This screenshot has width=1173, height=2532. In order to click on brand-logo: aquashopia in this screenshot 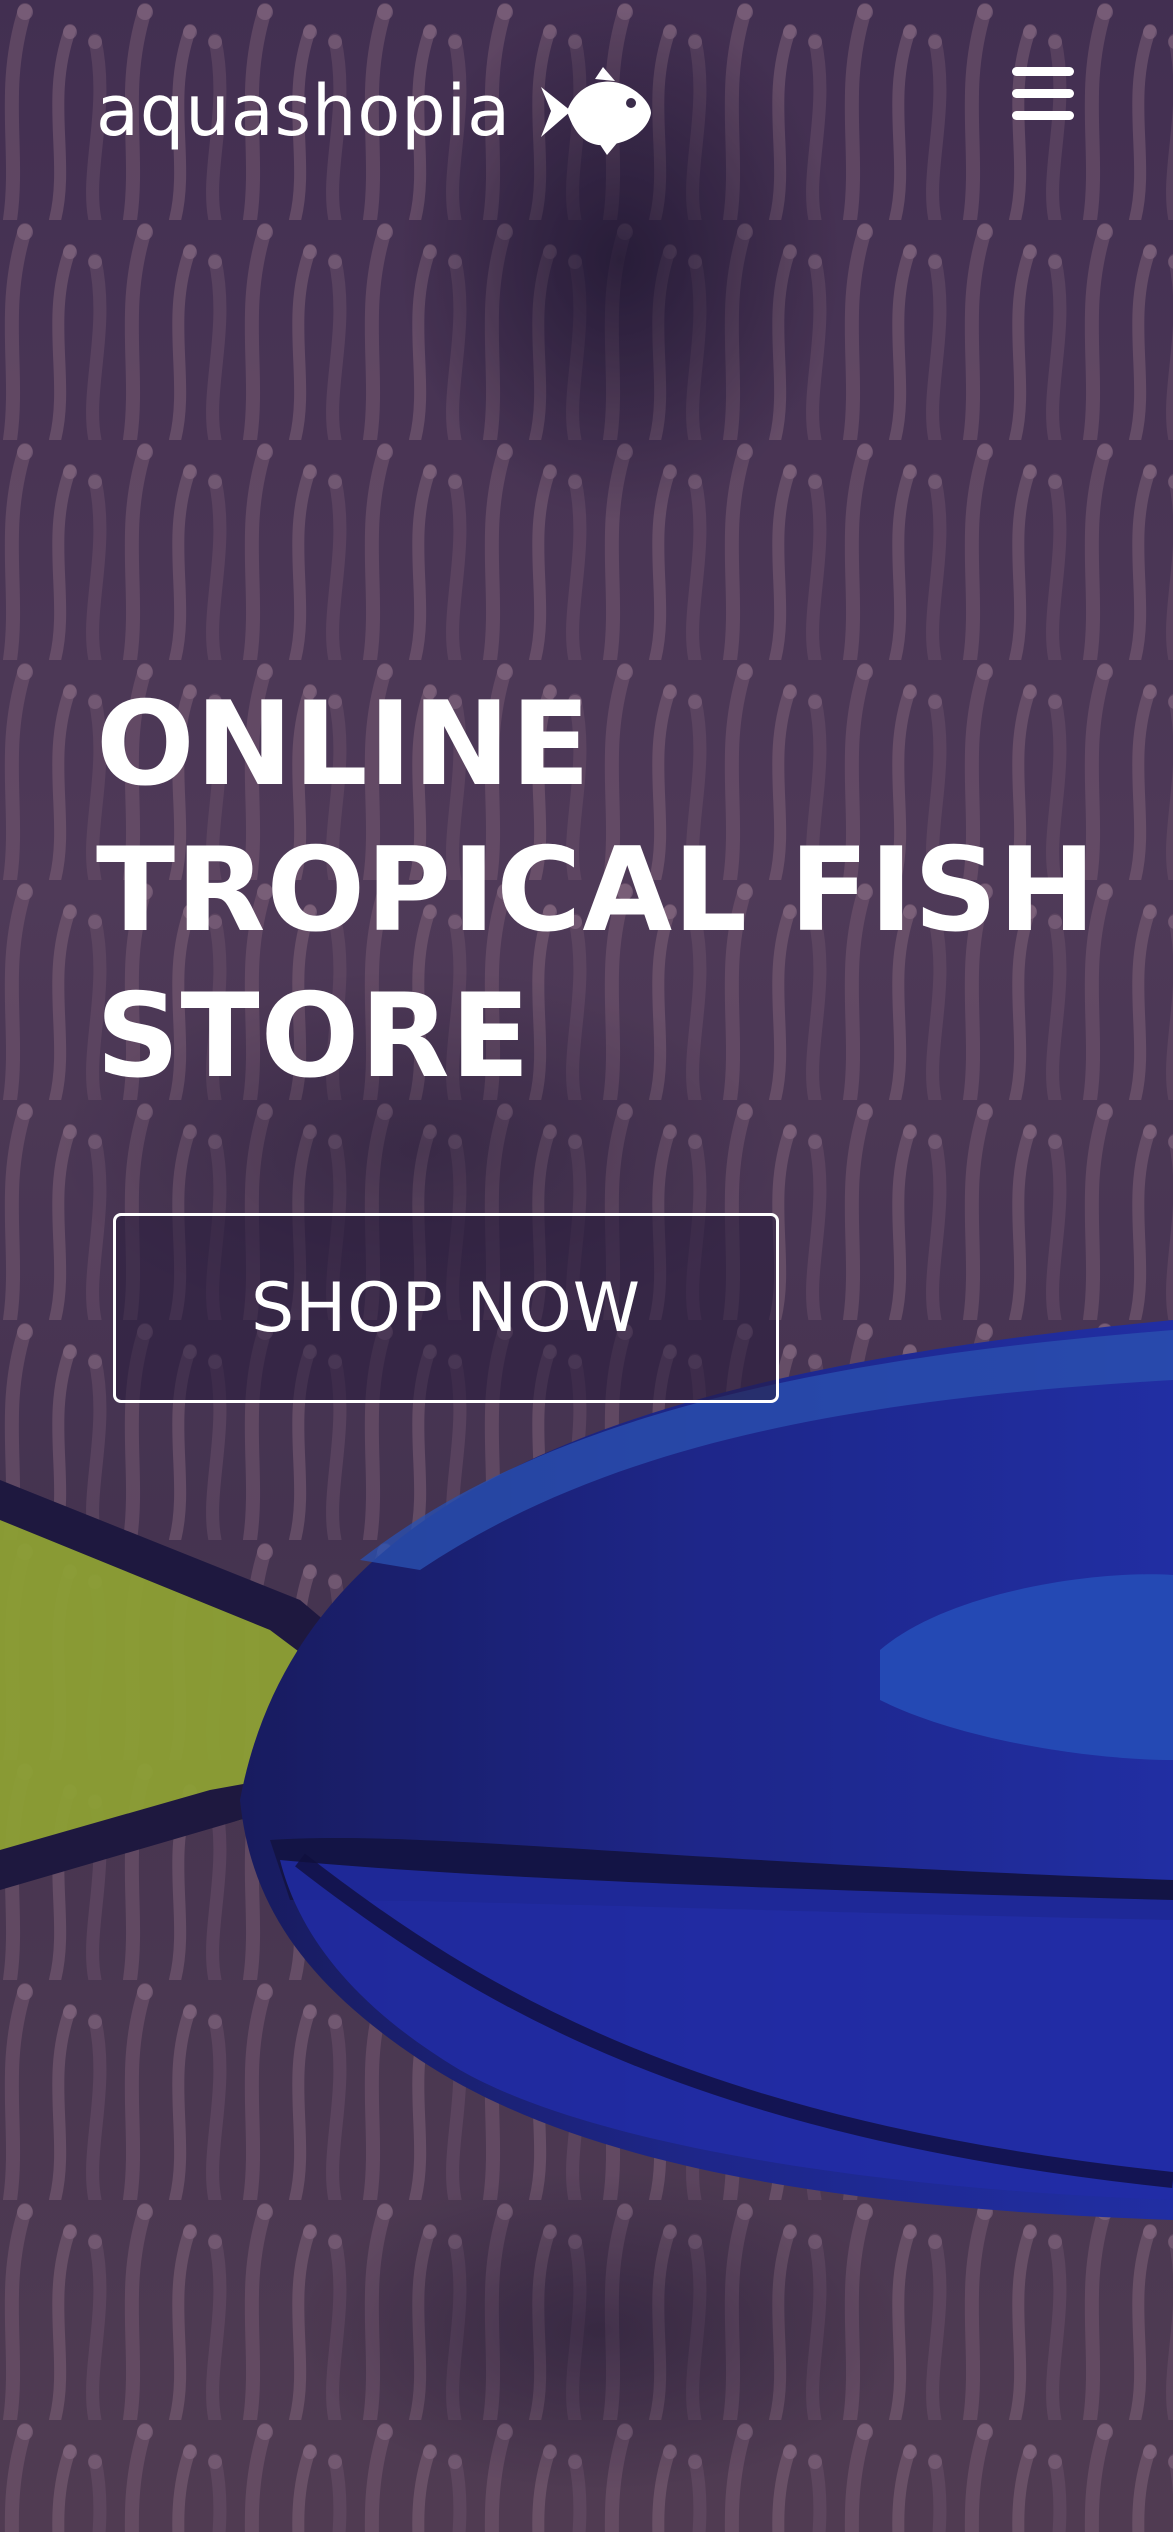, I will do `click(374, 111)`.